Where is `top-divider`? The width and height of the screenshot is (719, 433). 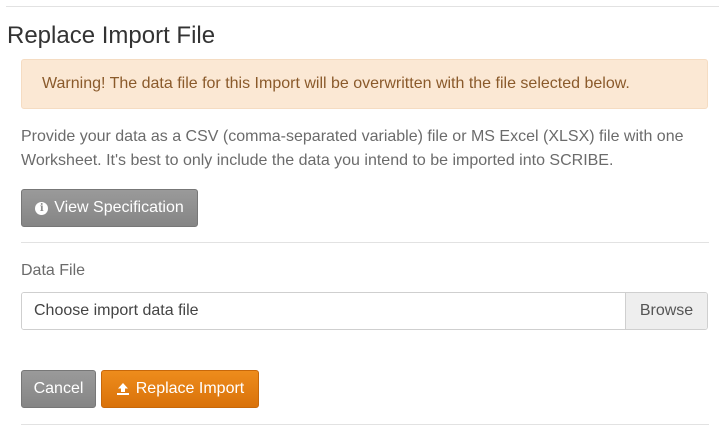
top-divider is located at coordinates (362, 6).